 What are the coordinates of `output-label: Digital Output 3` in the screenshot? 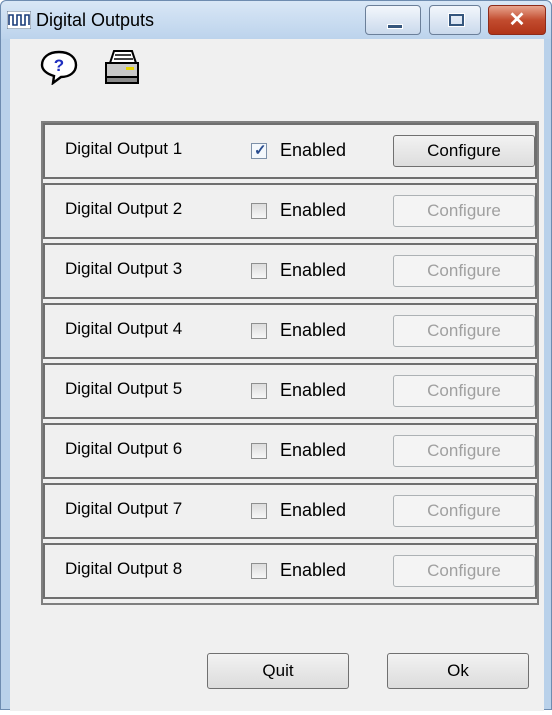 It's located at (124, 268).